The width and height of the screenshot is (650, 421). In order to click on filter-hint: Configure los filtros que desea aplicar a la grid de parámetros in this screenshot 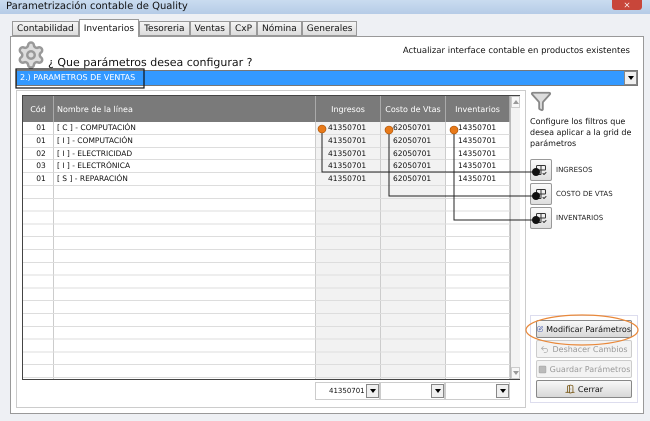, I will do `click(581, 132)`.